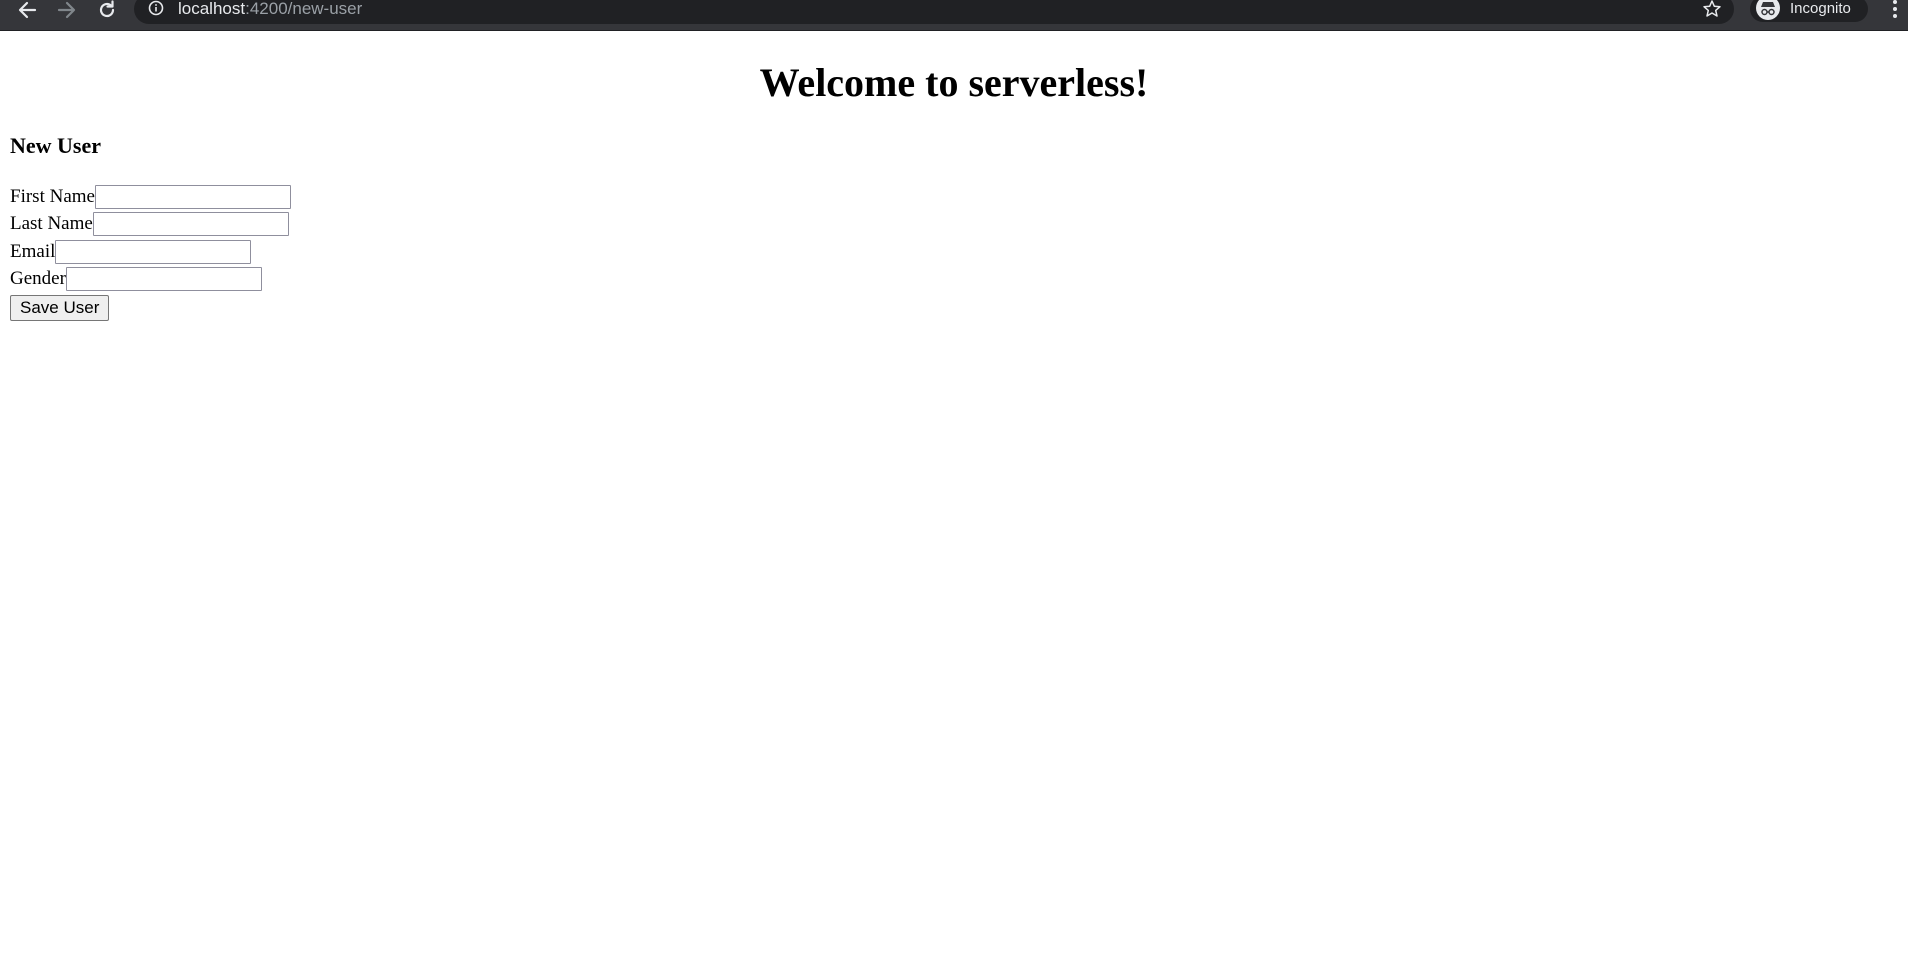  Describe the element at coordinates (934, 12) in the screenshot. I see `address-bar: localhost:4200/new-user` at that location.